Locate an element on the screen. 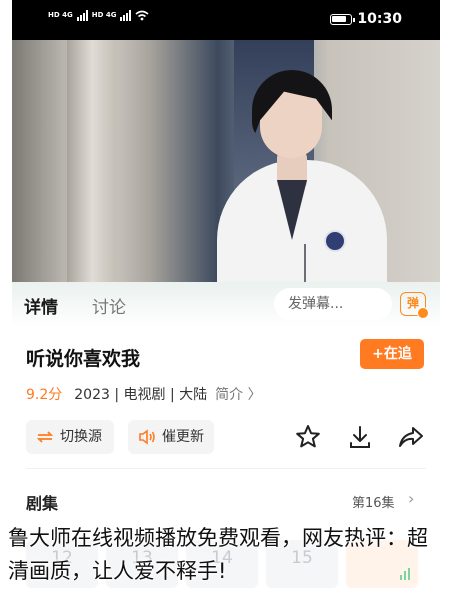 This screenshot has height=600, width=450. detail-tabs: 详情 讨论 发弹幕... 弹 is located at coordinates (226, 305).